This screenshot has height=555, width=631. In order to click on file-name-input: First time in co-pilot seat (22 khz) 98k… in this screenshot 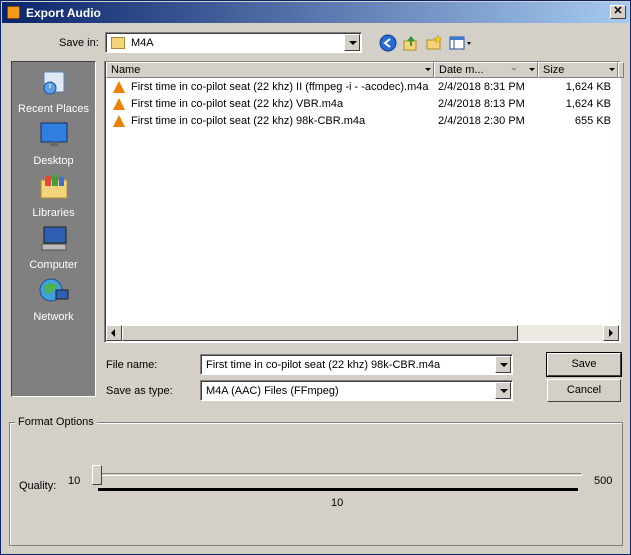, I will do `click(356, 364)`.